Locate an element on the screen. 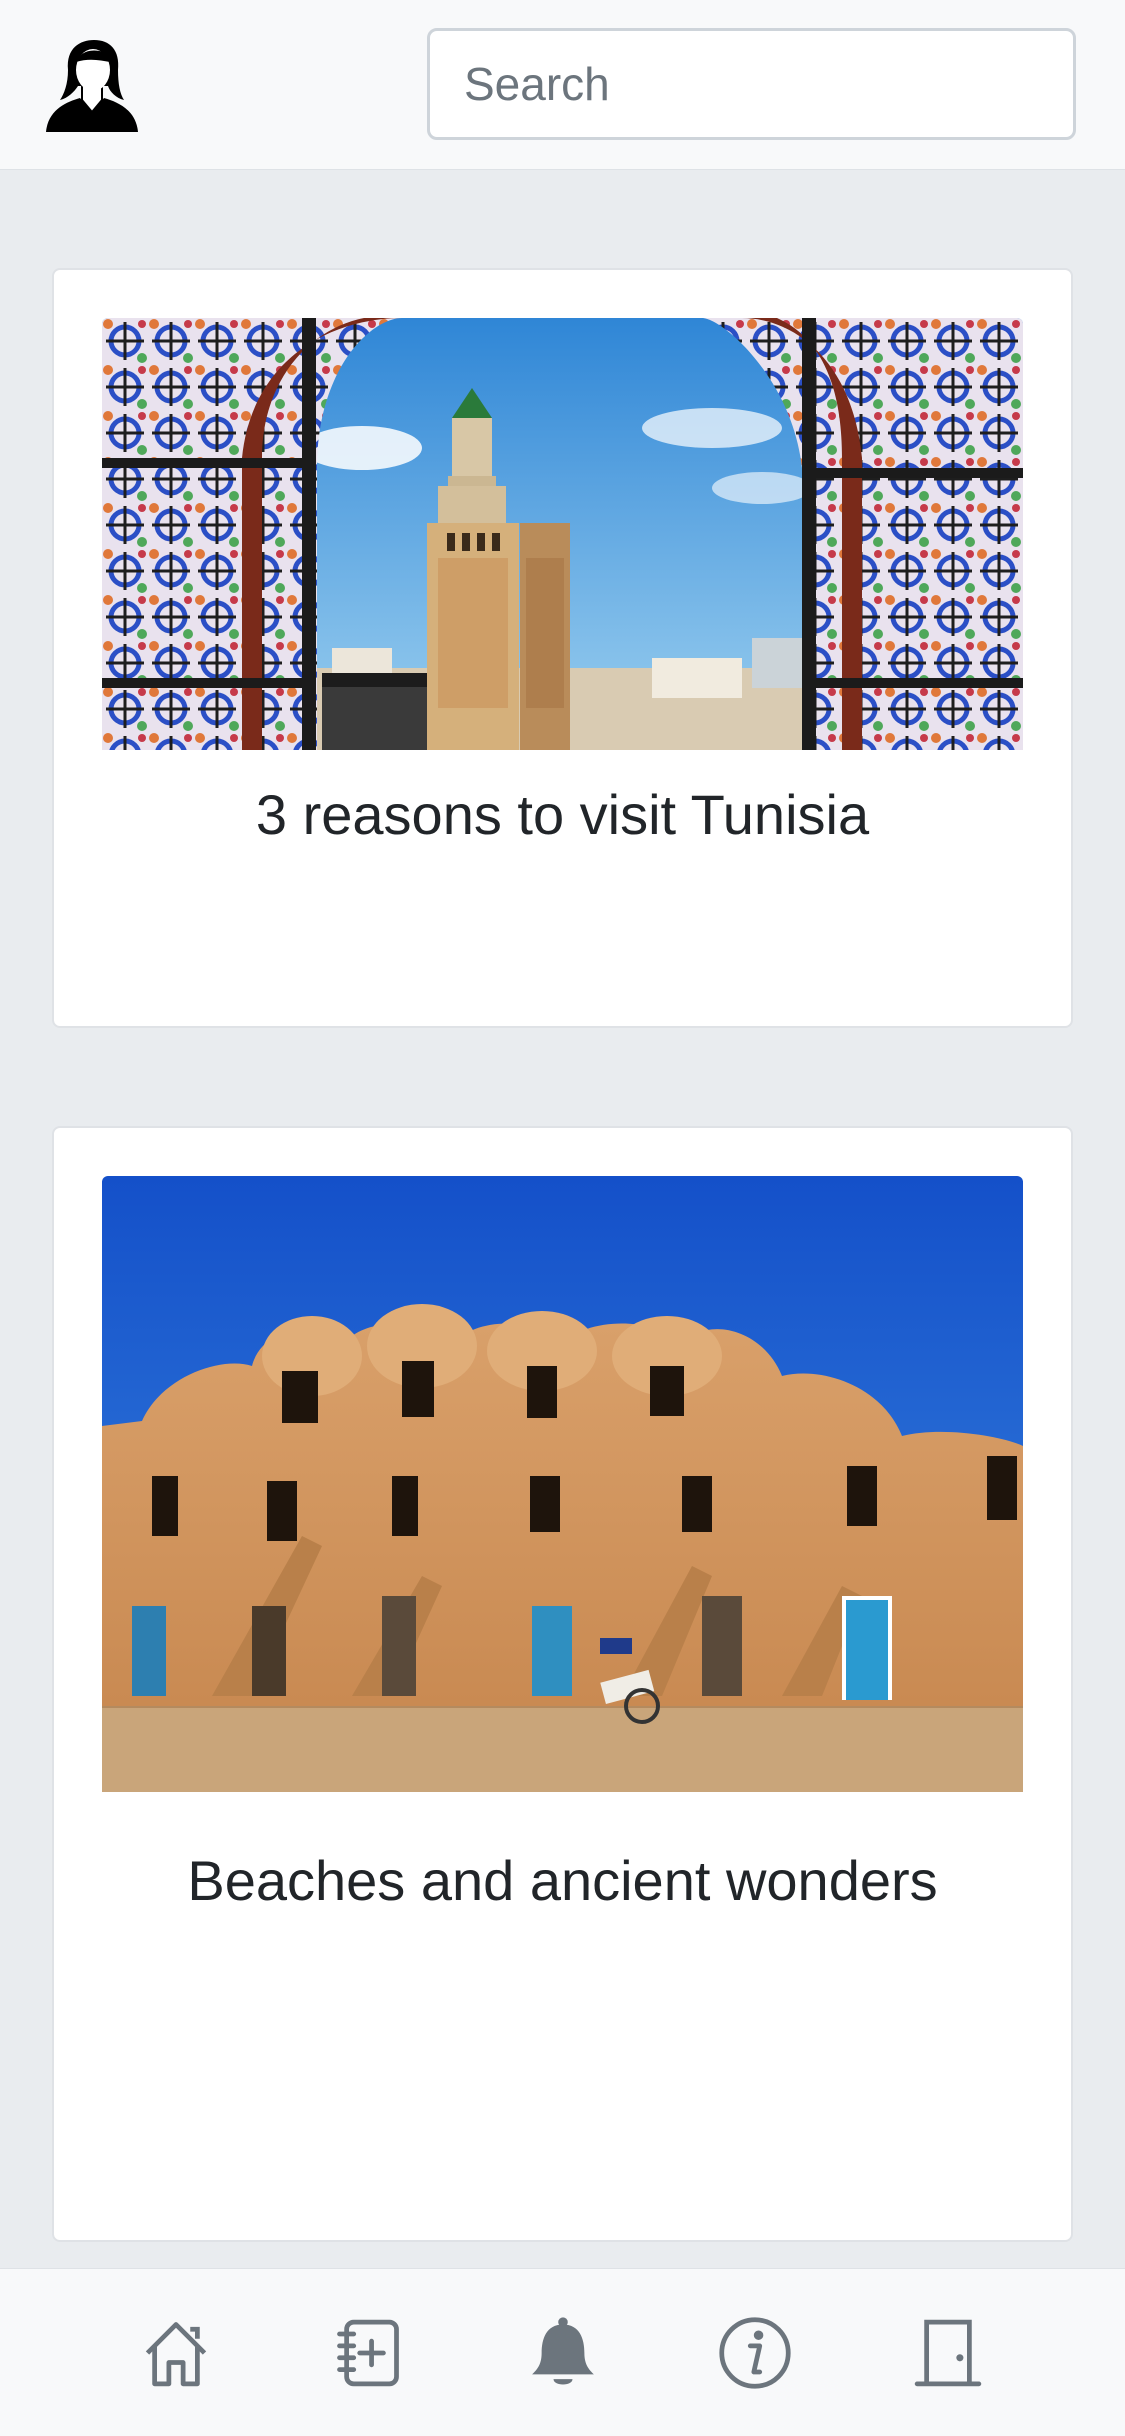  bell-icon is located at coordinates (563, 2351).